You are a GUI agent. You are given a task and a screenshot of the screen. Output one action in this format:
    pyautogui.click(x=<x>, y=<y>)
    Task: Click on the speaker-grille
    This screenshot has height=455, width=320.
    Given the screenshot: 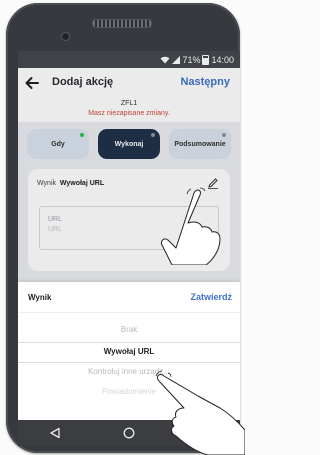 What is the action you would take?
    pyautogui.click(x=122, y=23)
    